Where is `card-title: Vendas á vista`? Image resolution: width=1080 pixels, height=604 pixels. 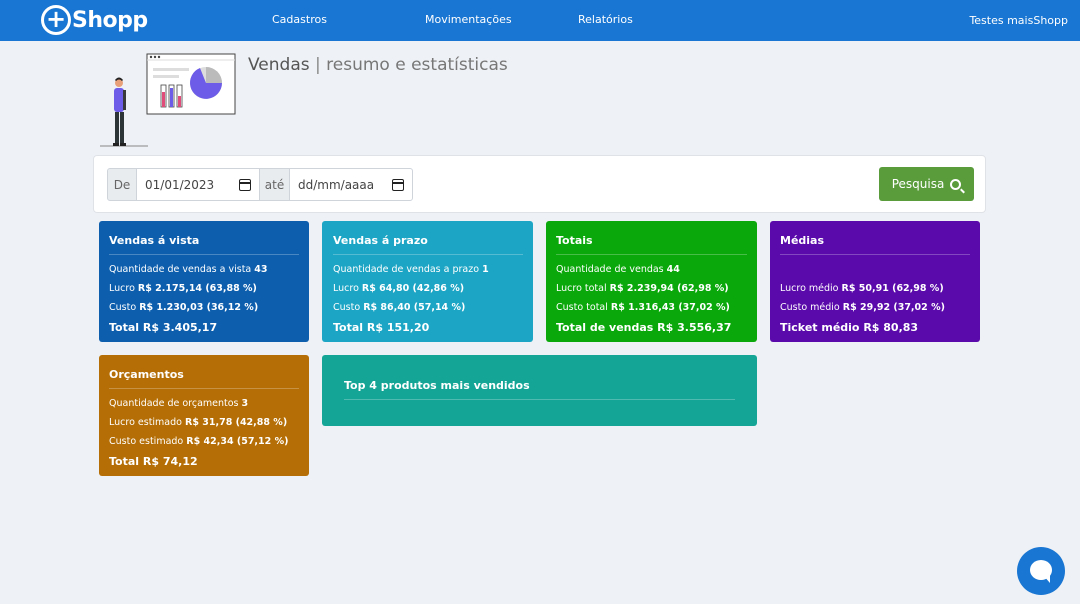 card-title: Vendas á vista is located at coordinates (204, 244).